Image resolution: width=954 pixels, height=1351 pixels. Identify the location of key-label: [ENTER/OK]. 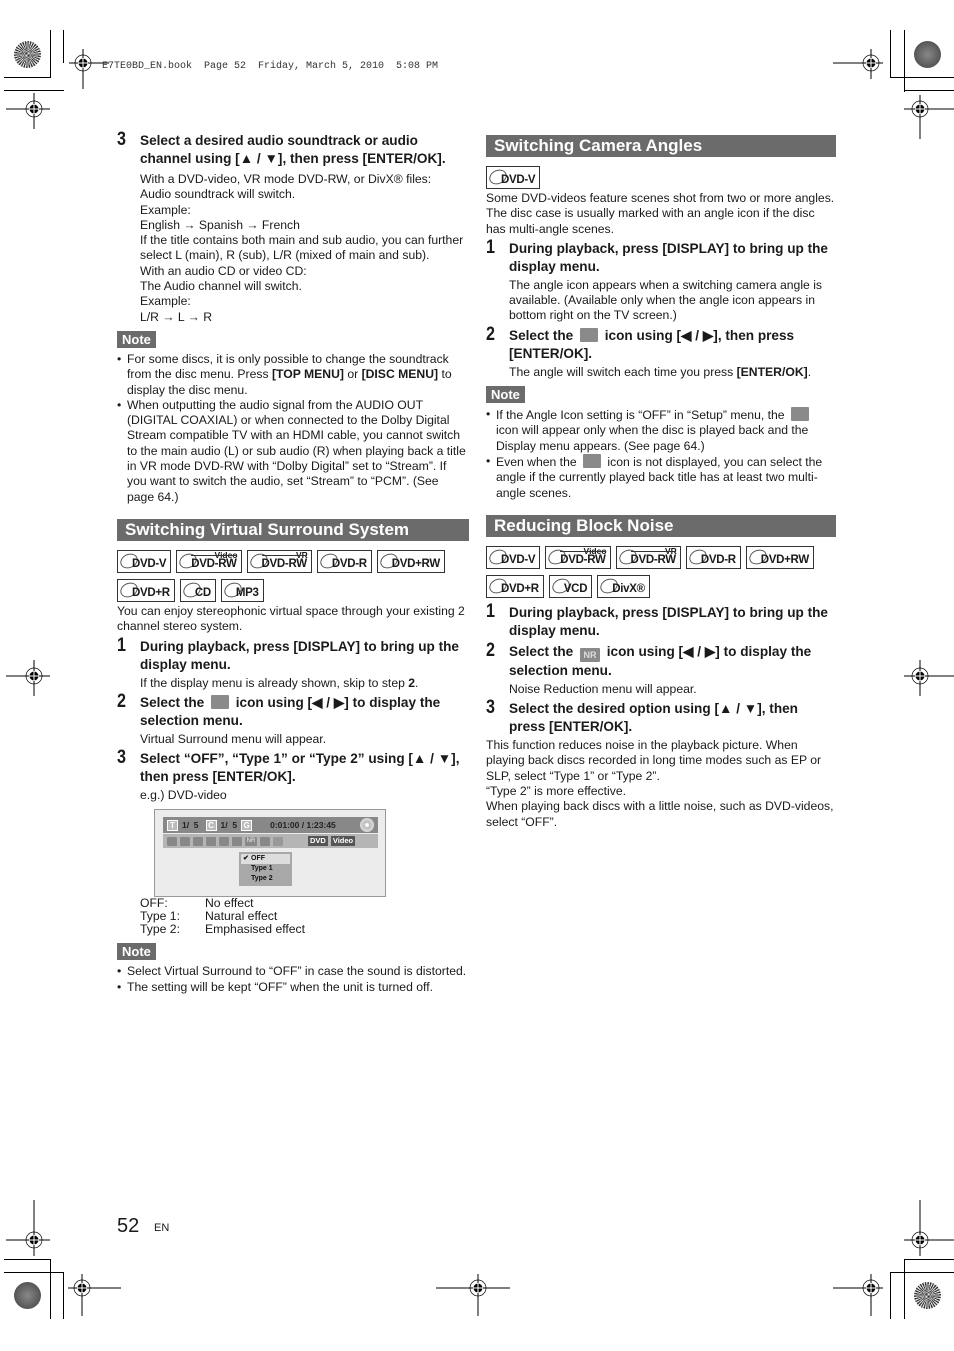
(772, 371).